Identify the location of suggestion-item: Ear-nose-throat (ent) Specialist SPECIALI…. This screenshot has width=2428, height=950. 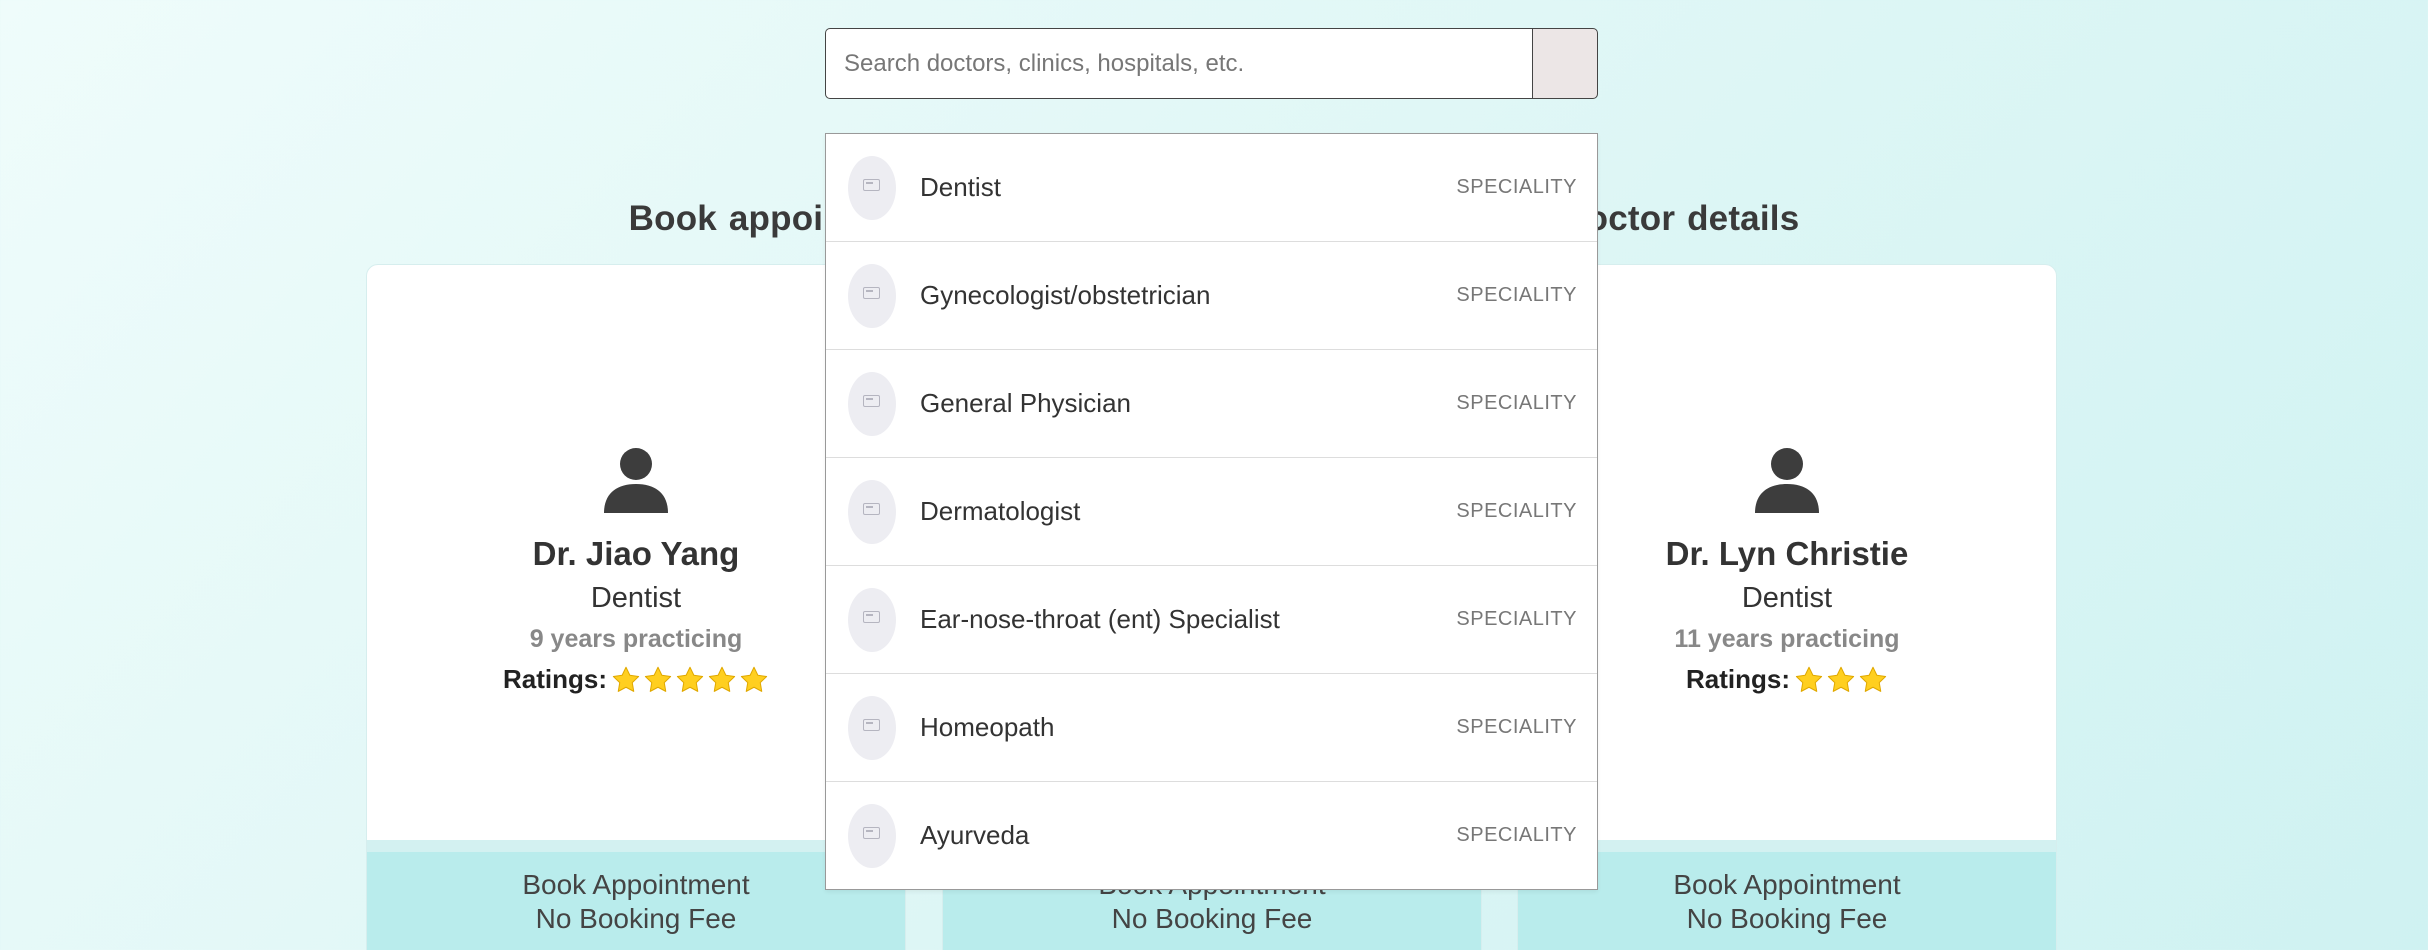
(1211, 620).